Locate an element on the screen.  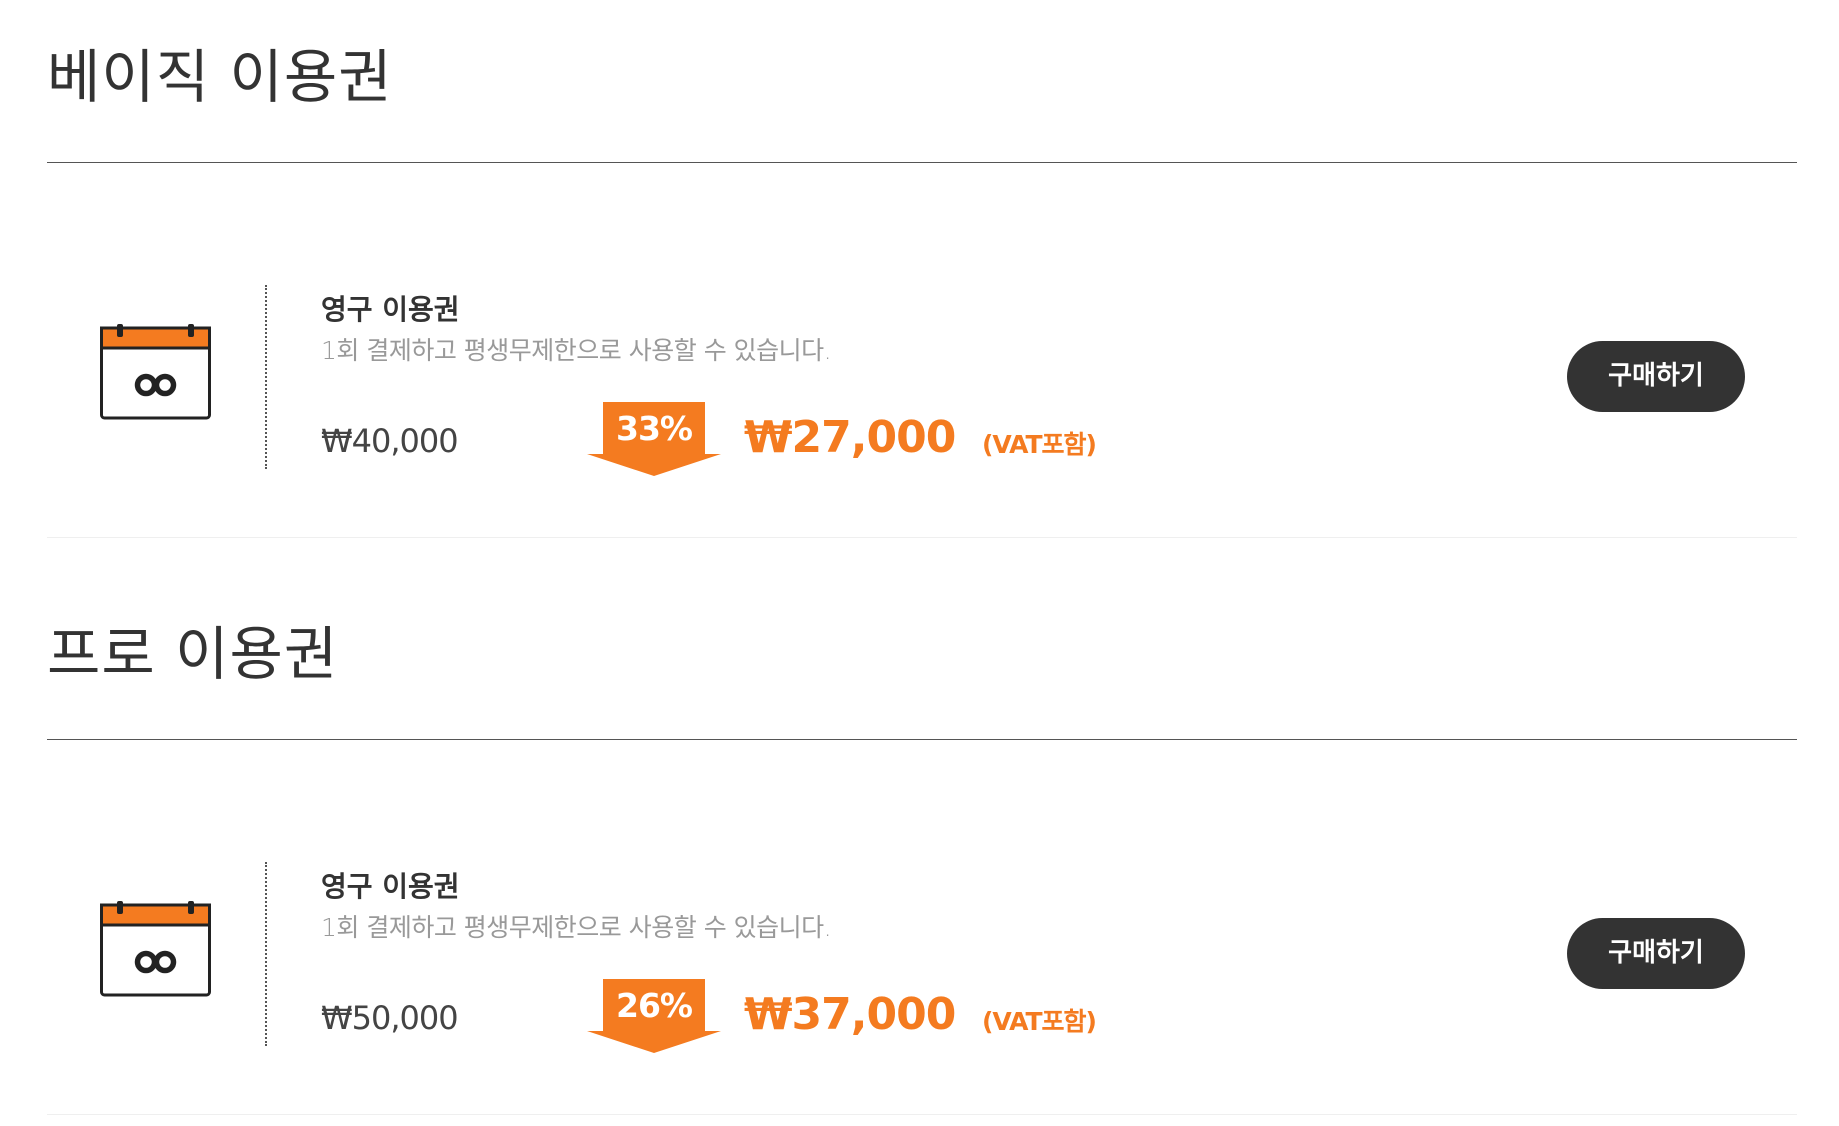
original-price: ₩40,000 is located at coordinates (390, 441).